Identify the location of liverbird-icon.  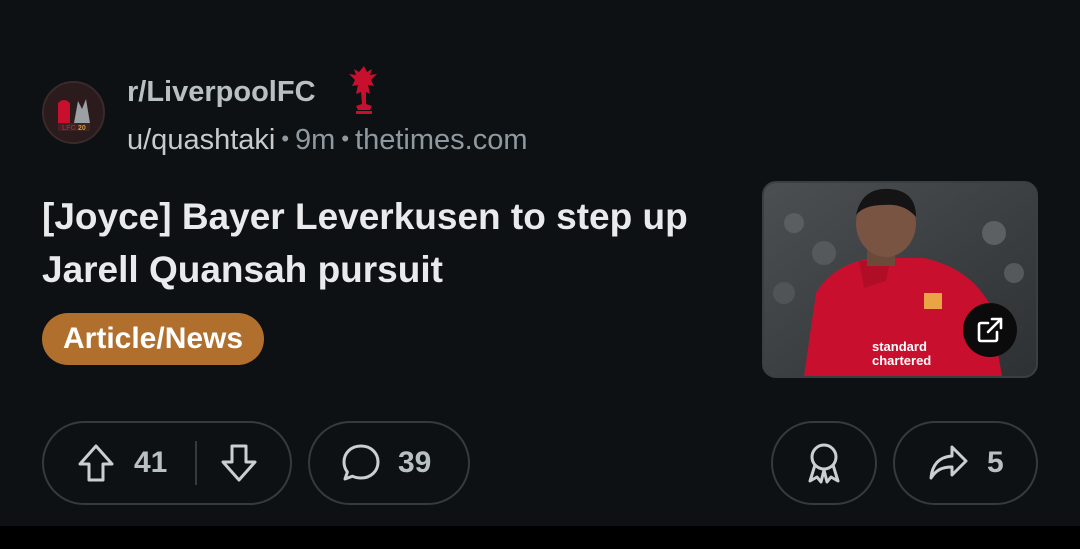
(364, 90).